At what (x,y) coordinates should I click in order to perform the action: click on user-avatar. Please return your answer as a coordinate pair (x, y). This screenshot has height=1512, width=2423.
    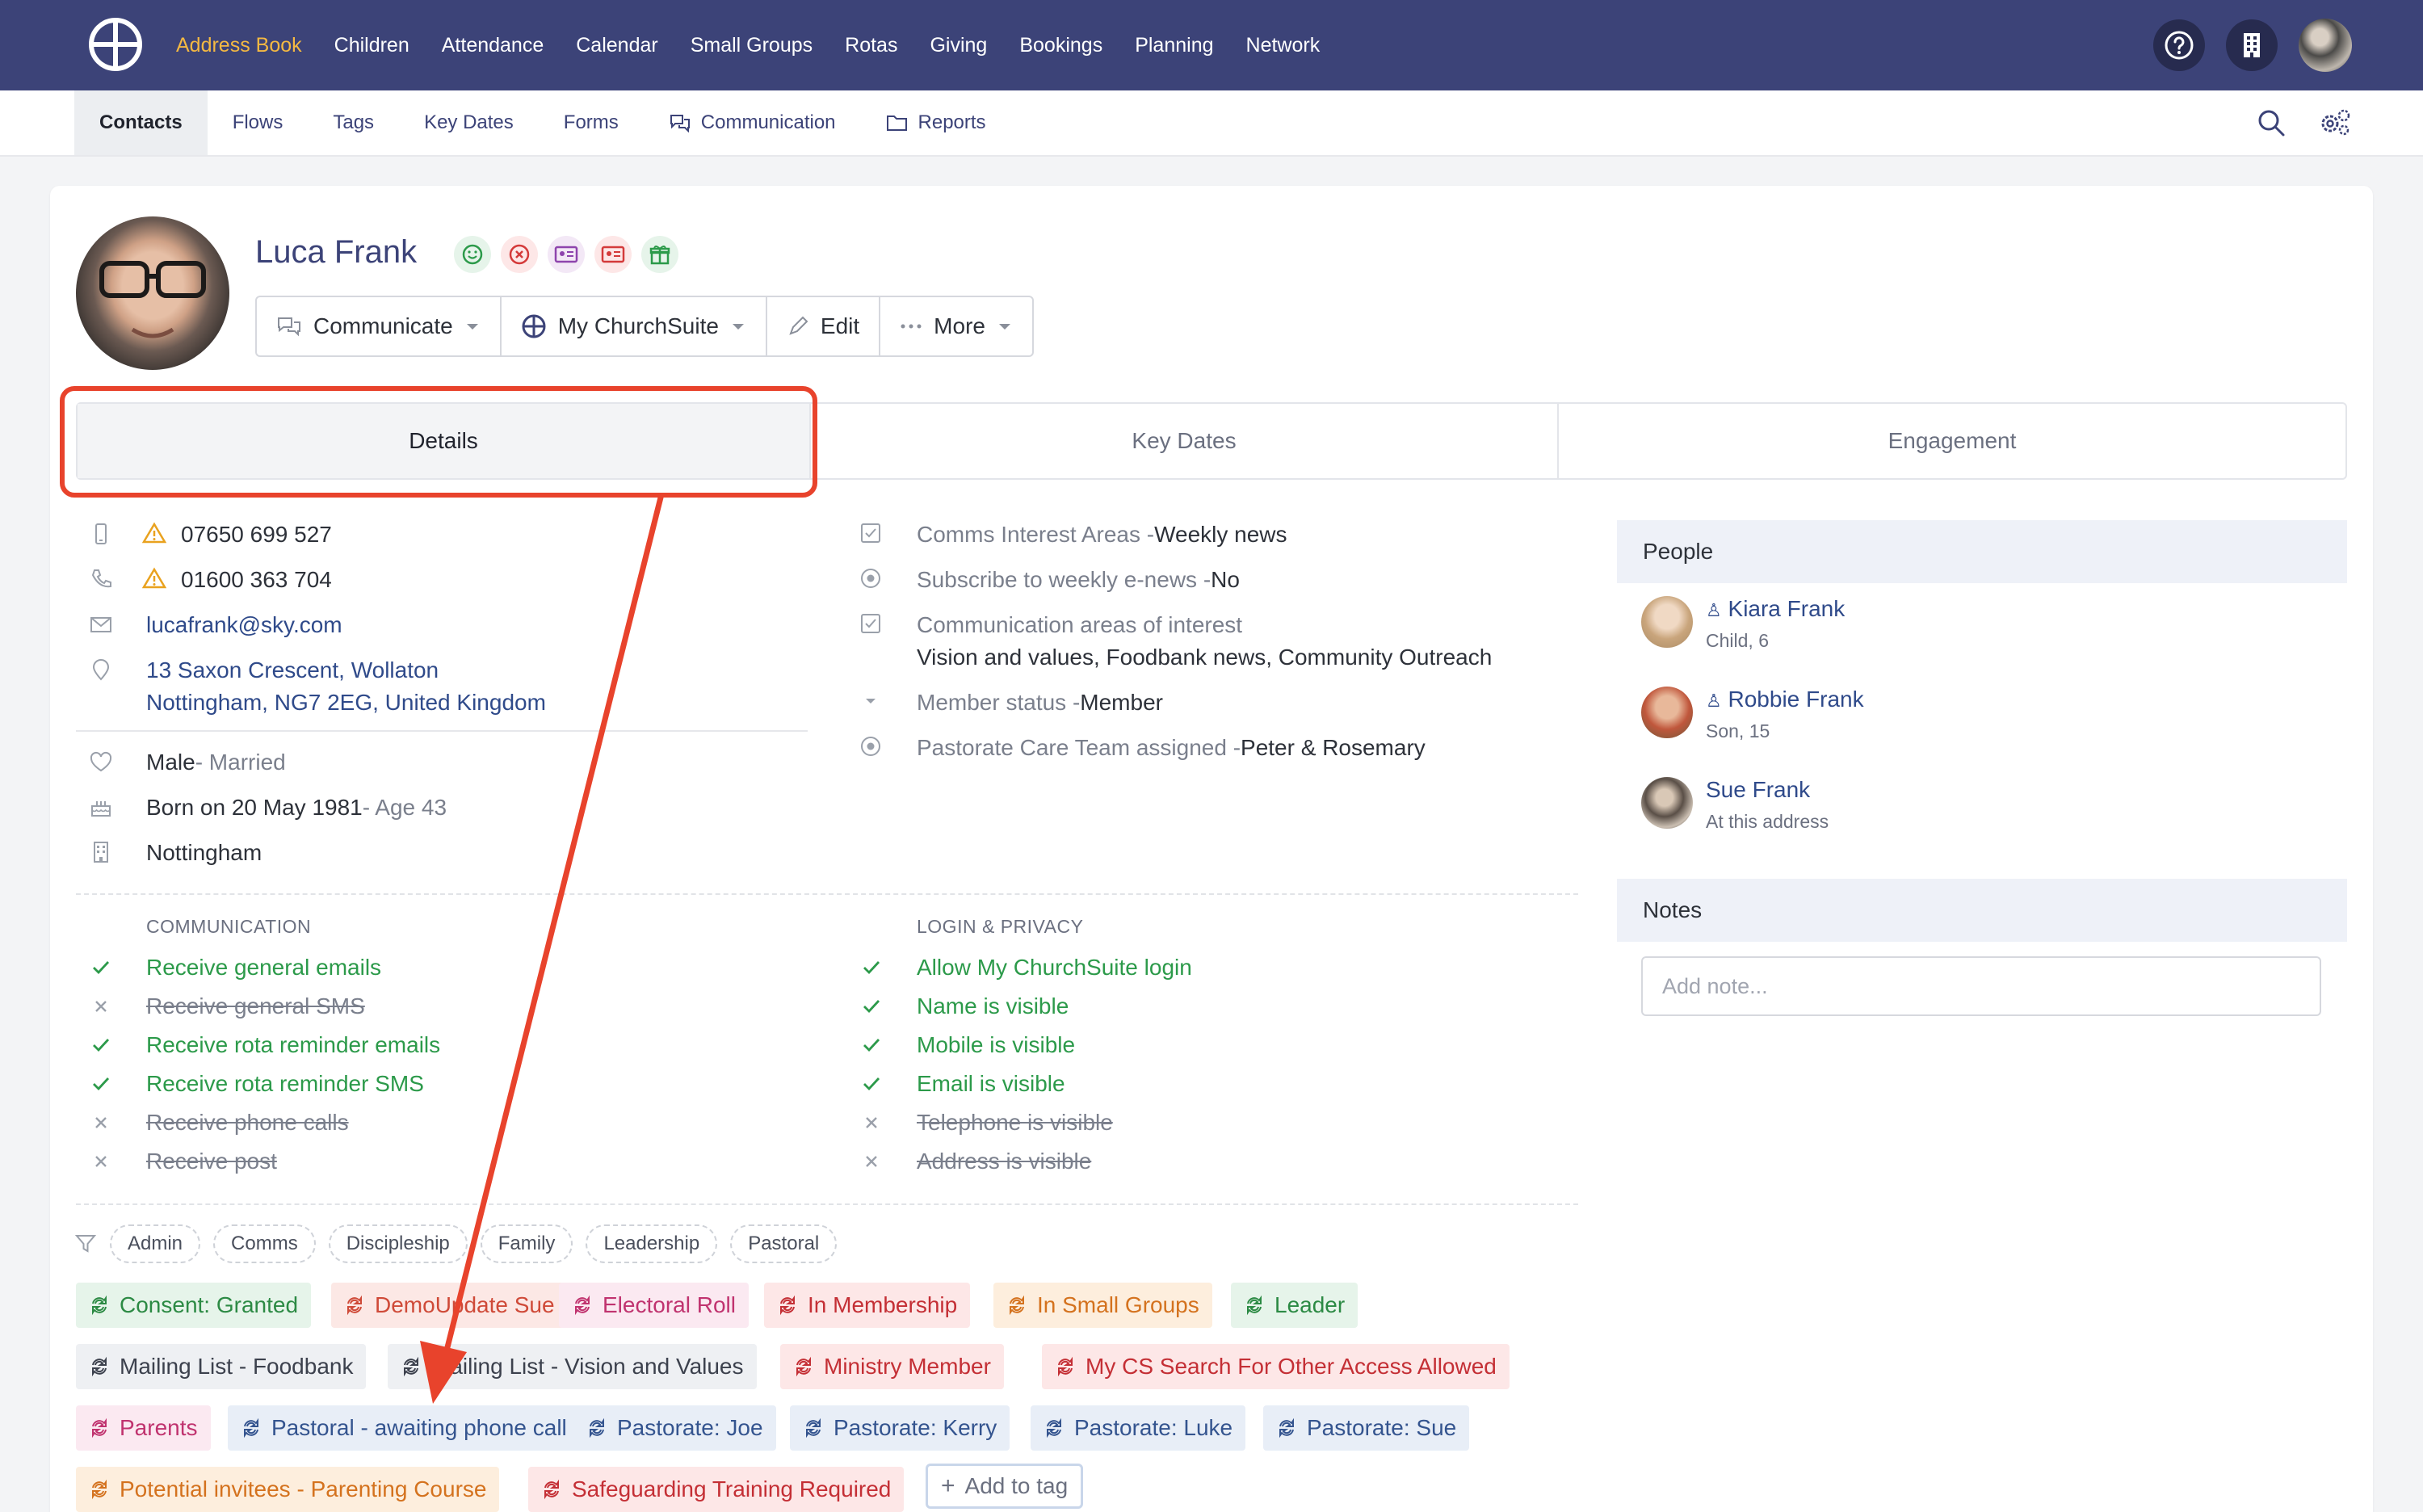
    Looking at the image, I should click on (2325, 45).